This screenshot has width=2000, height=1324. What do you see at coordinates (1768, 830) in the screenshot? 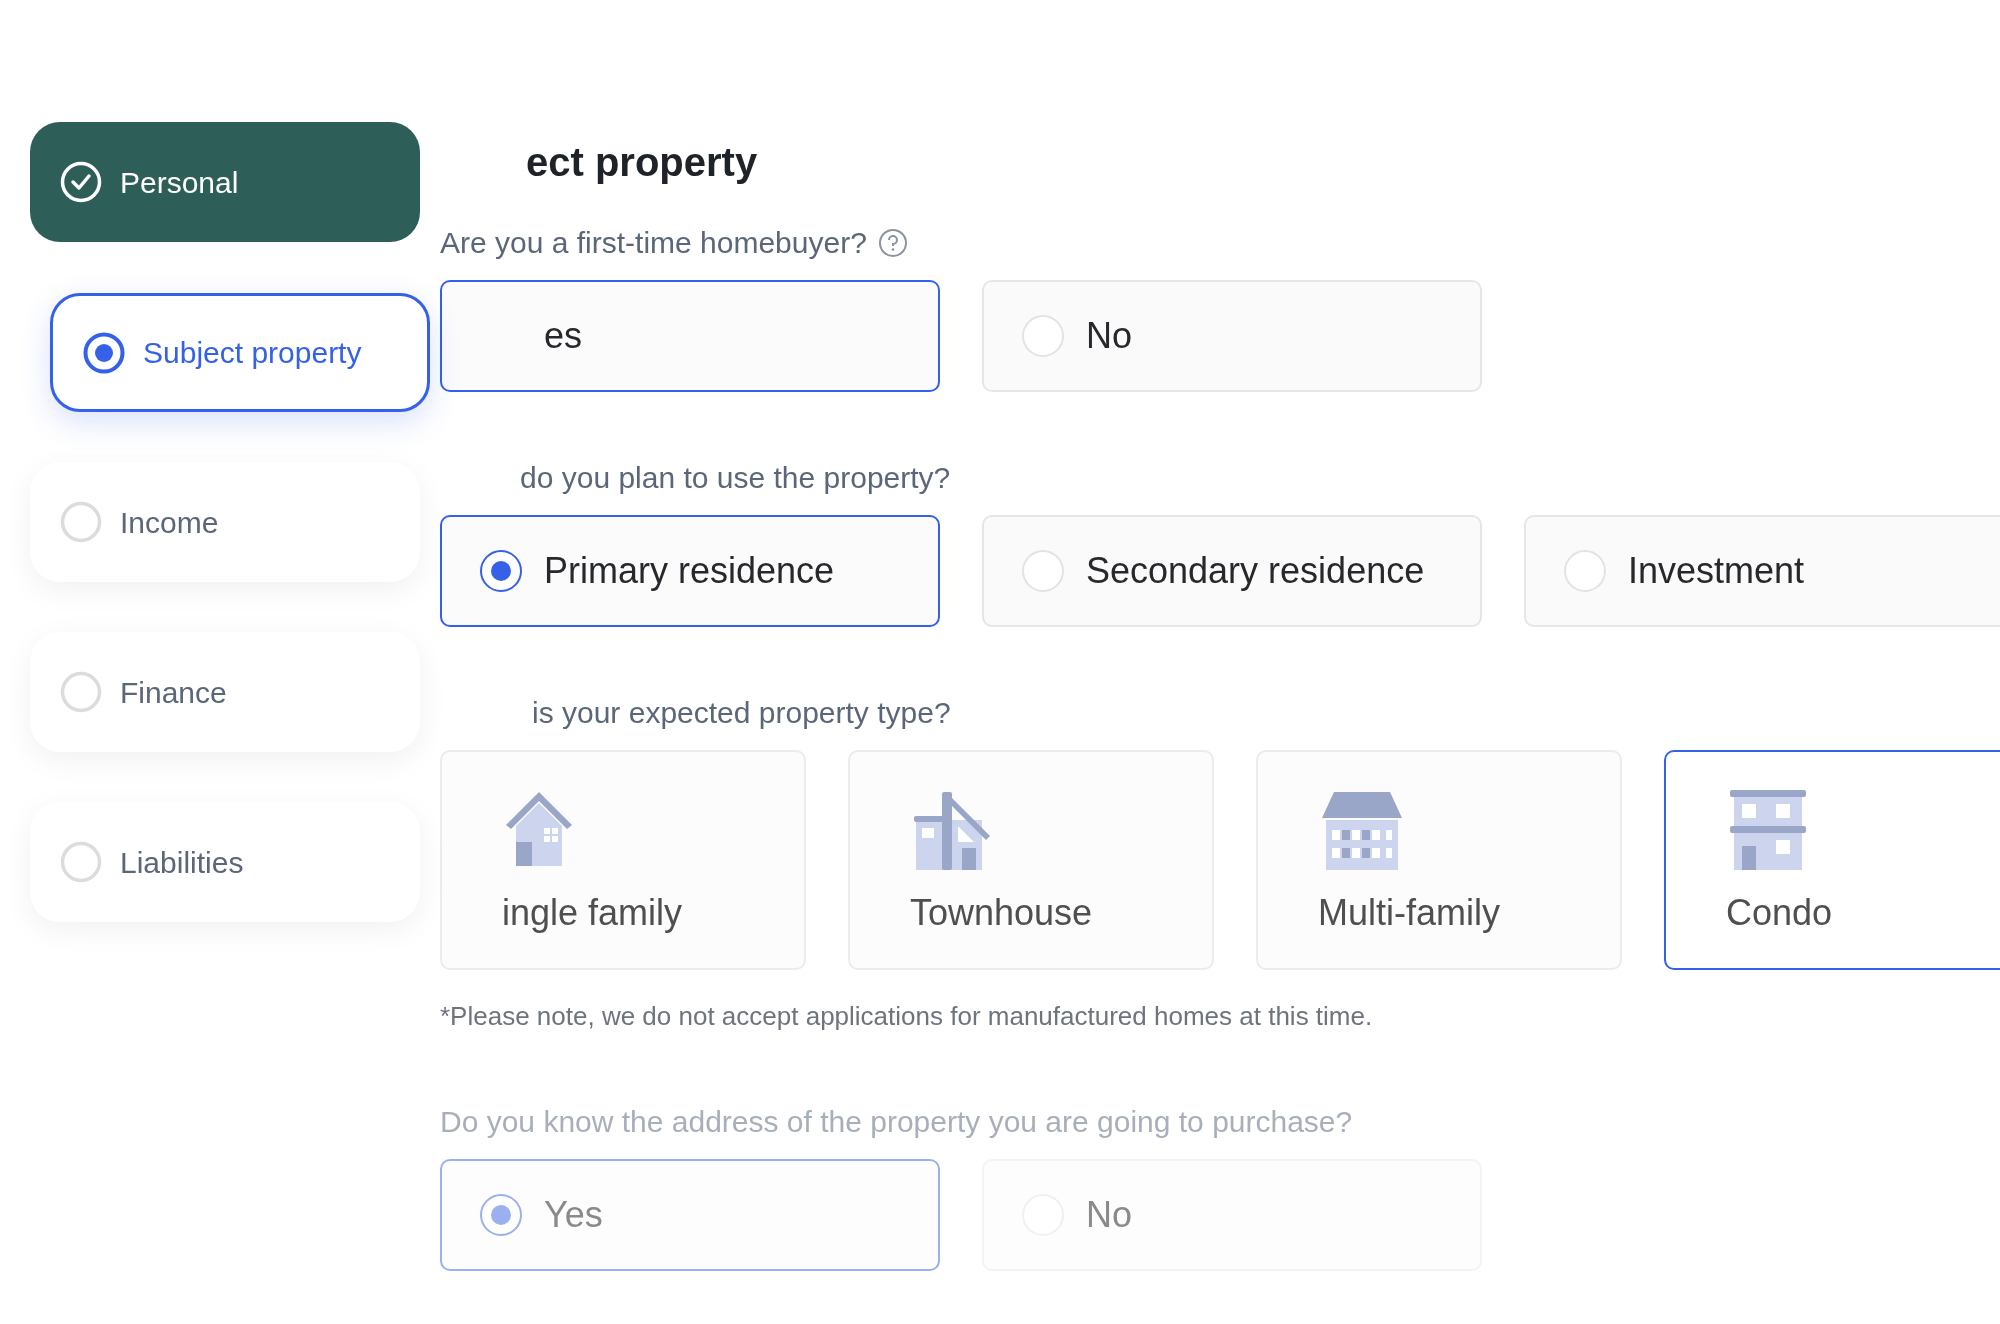
I see `condo-building-icon` at bounding box center [1768, 830].